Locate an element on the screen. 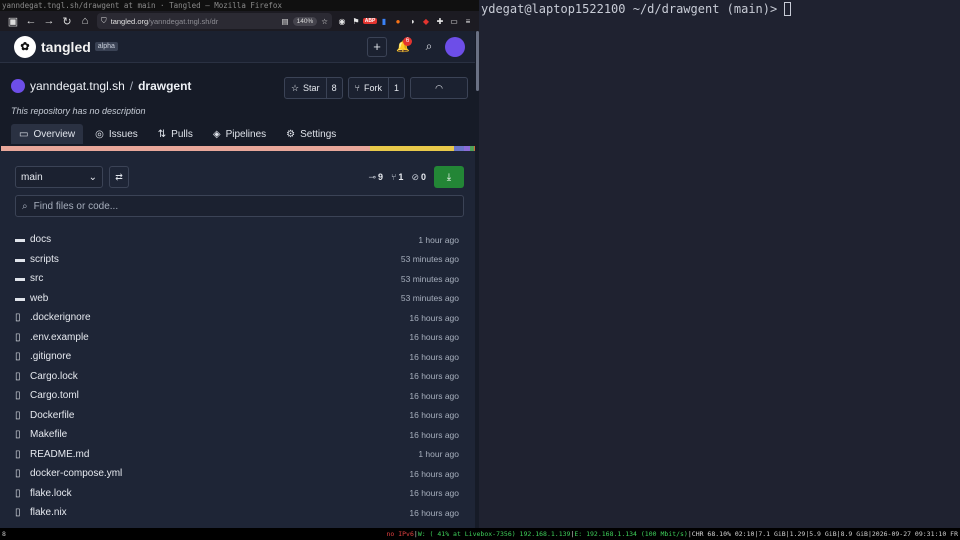 This screenshot has width=960, height=540. file-row: ▯ Makefile 16 hours ago is located at coordinates (237, 435).